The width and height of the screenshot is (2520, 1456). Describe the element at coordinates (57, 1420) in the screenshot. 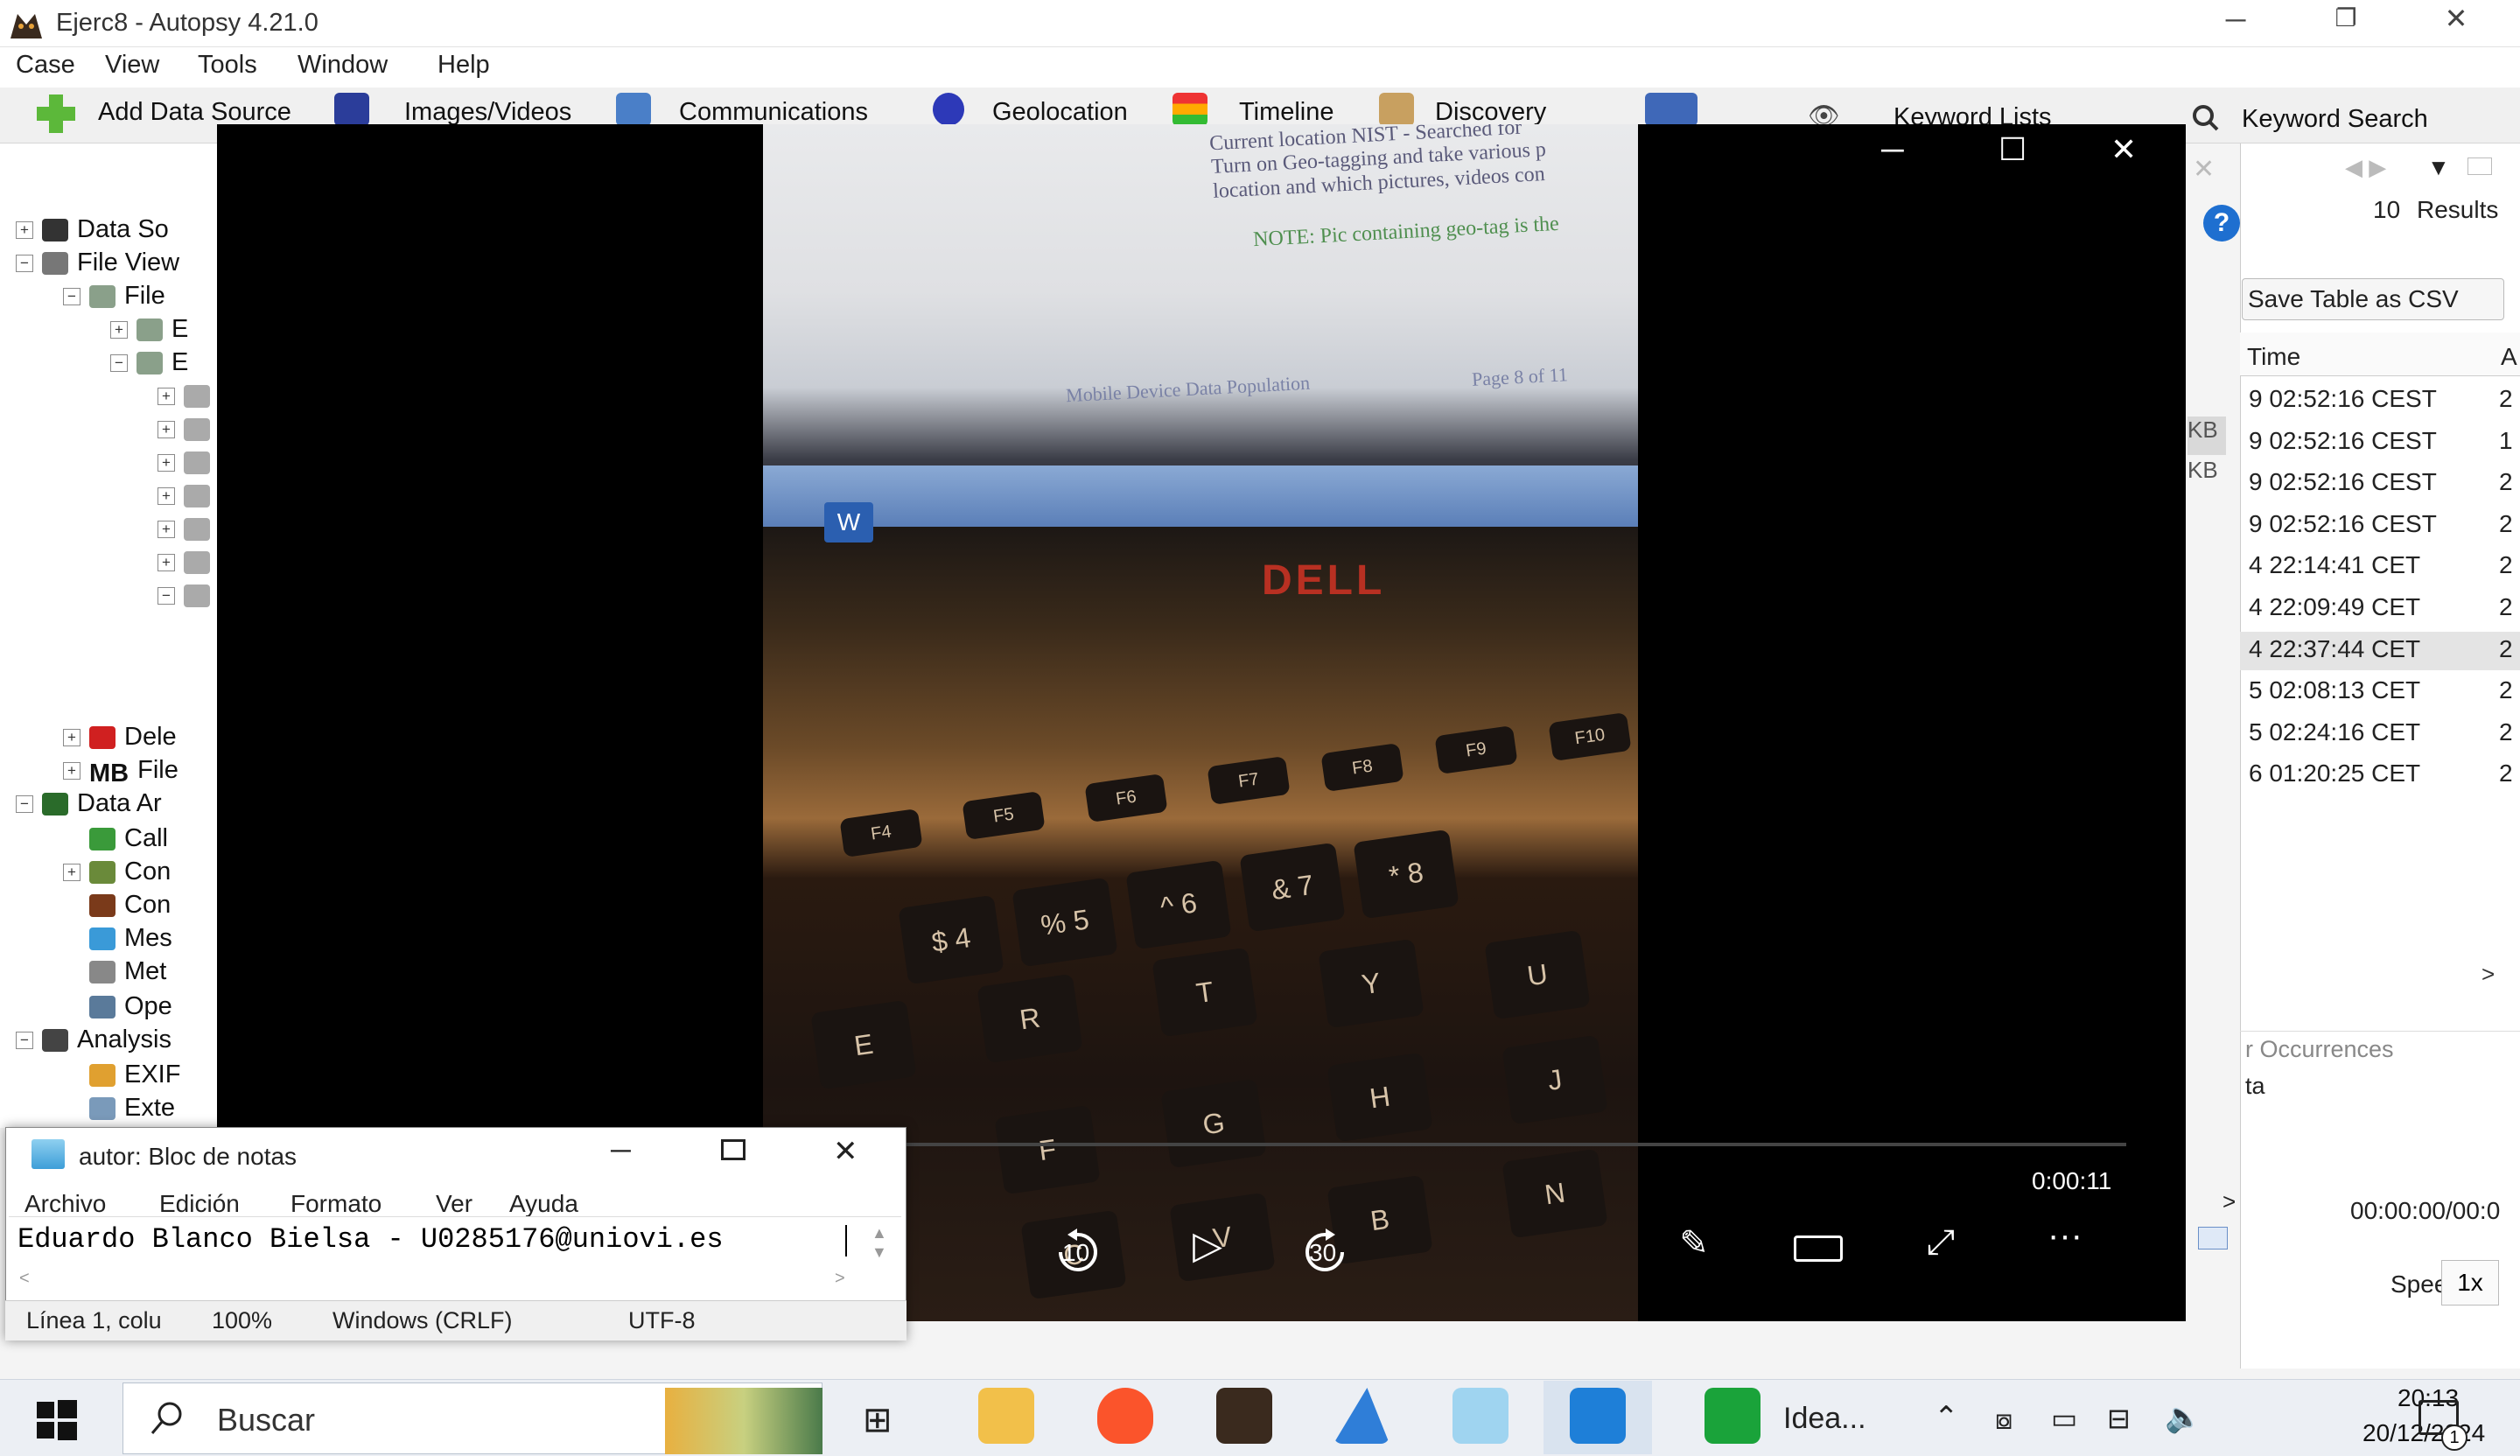

I see `windows-start-icon` at that location.